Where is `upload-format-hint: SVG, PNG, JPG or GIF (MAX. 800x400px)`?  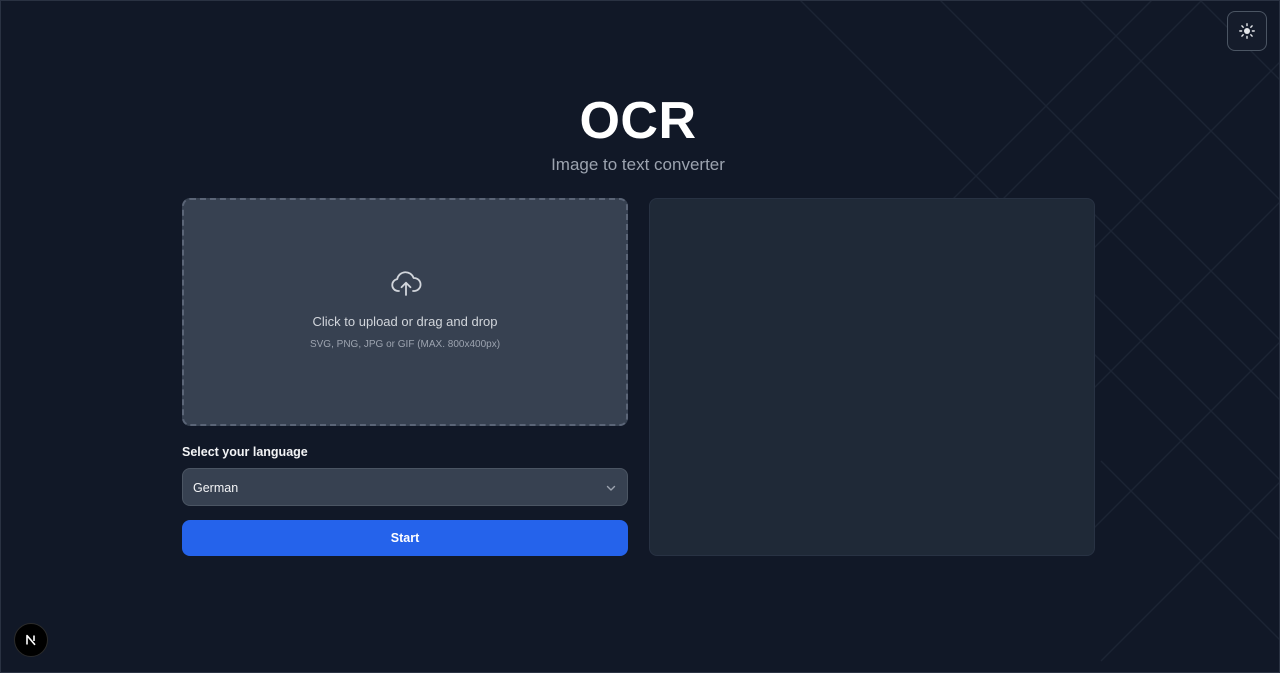
upload-format-hint: SVG, PNG, JPG or GIF (MAX. 800x400px) is located at coordinates (405, 344).